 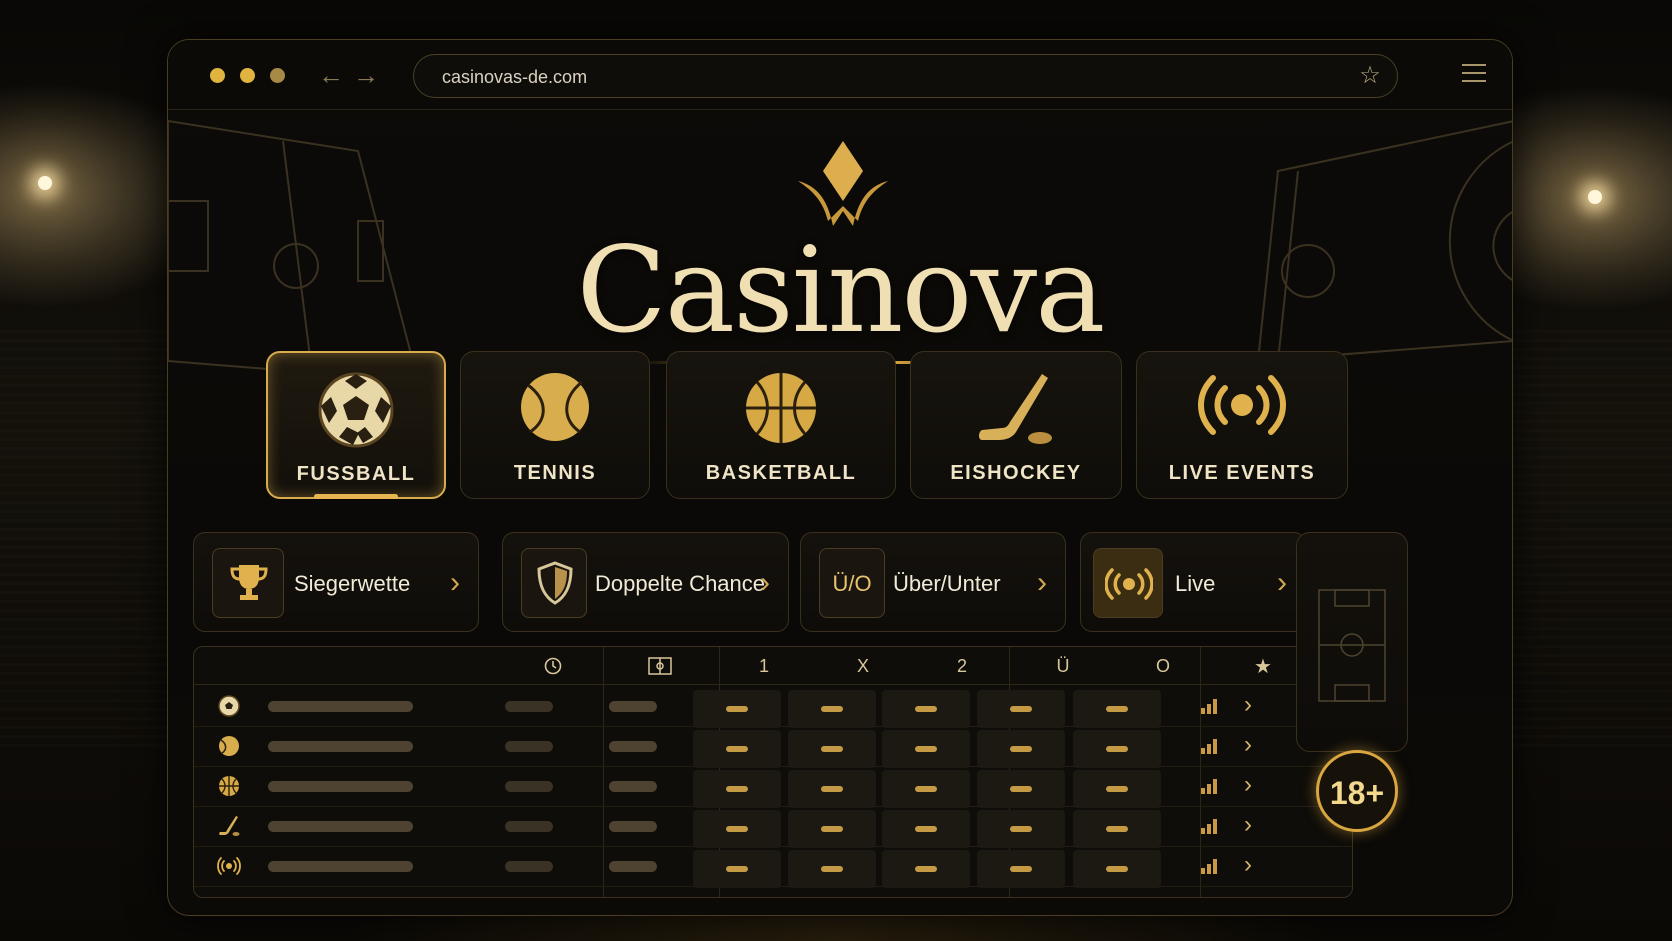 What do you see at coordinates (863, 666) in the screenshot?
I see `column-header-x: X` at bounding box center [863, 666].